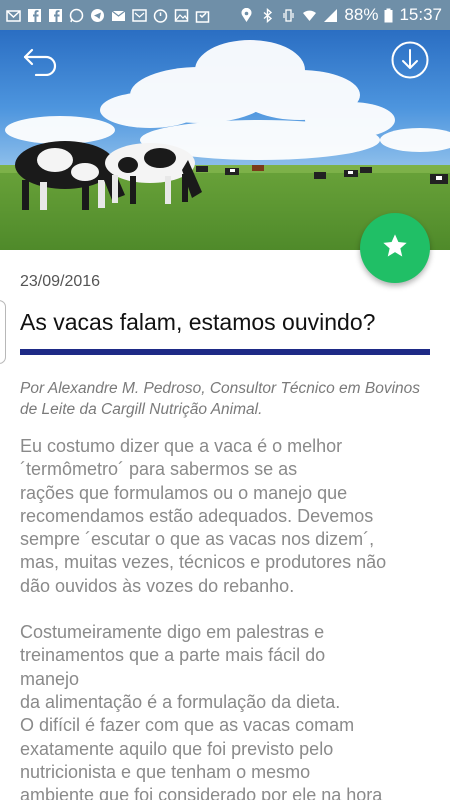 This screenshot has width=450, height=800. Describe the element at coordinates (76, 15) in the screenshot. I see `whatsapp-icon` at that location.